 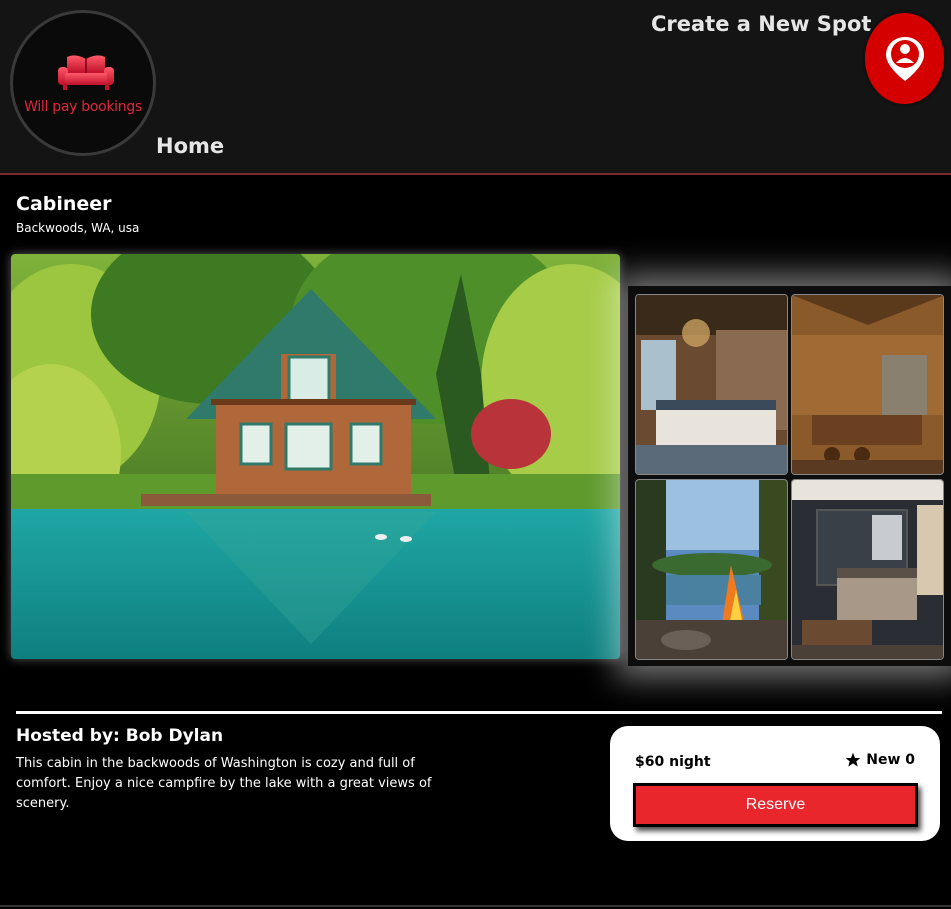 I want to click on log-cabin-kitchen-photo, so click(x=867, y=384).